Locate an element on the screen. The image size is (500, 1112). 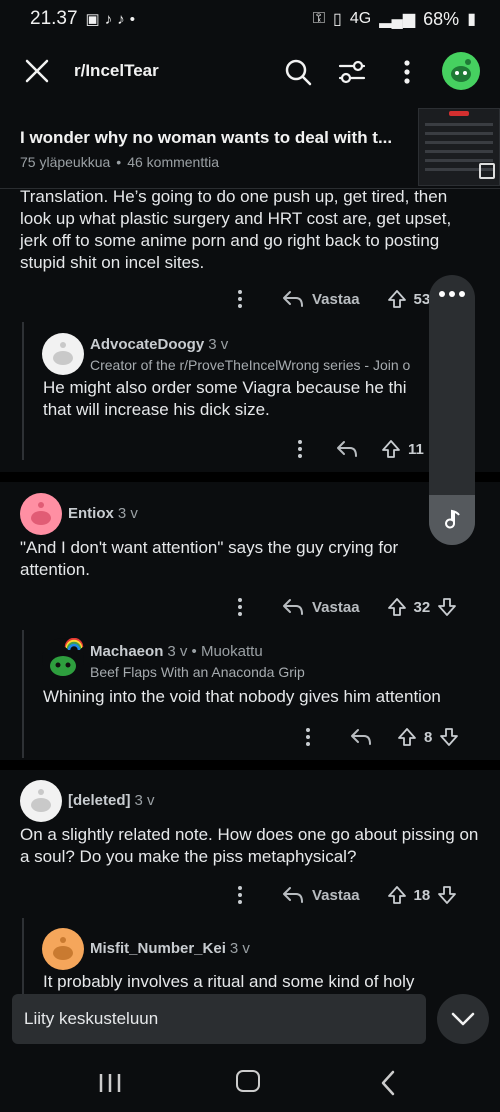
comment-username: AdvocateDoogy is located at coordinates (147, 344).